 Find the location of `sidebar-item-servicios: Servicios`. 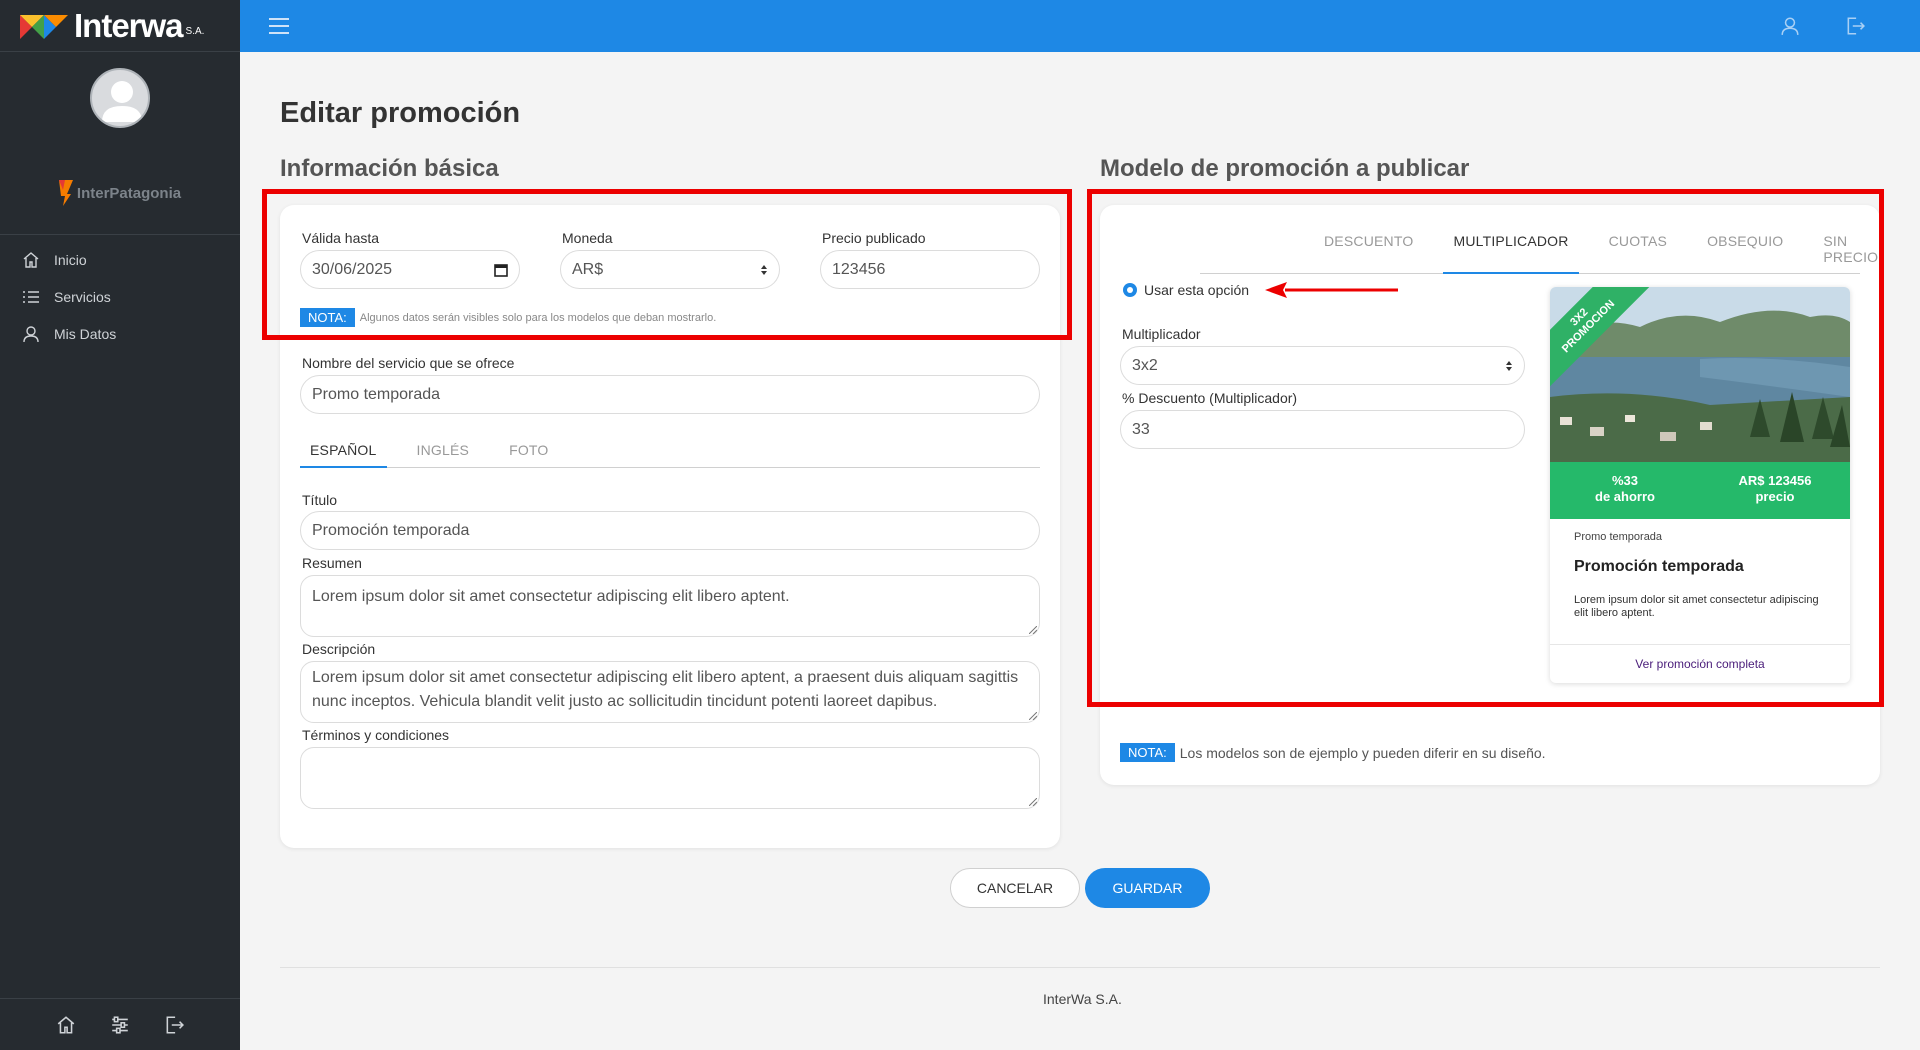

sidebar-item-servicios: Servicios is located at coordinates (120, 296).